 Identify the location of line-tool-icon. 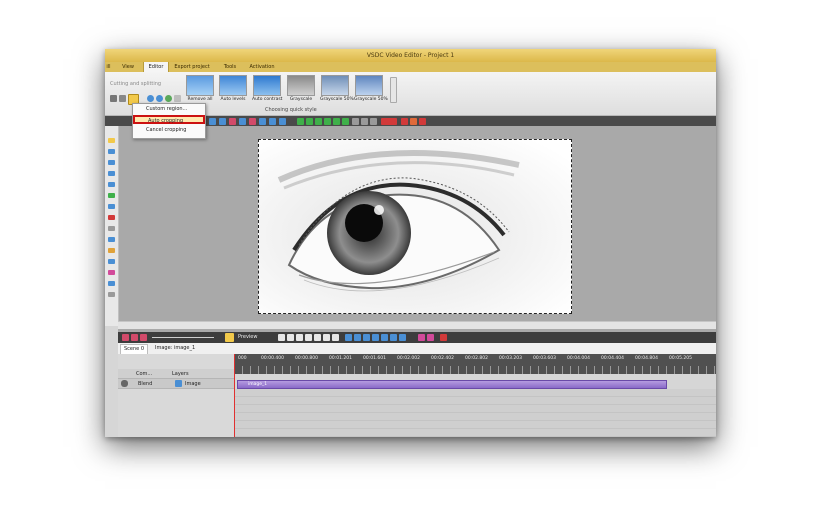
(111, 206).